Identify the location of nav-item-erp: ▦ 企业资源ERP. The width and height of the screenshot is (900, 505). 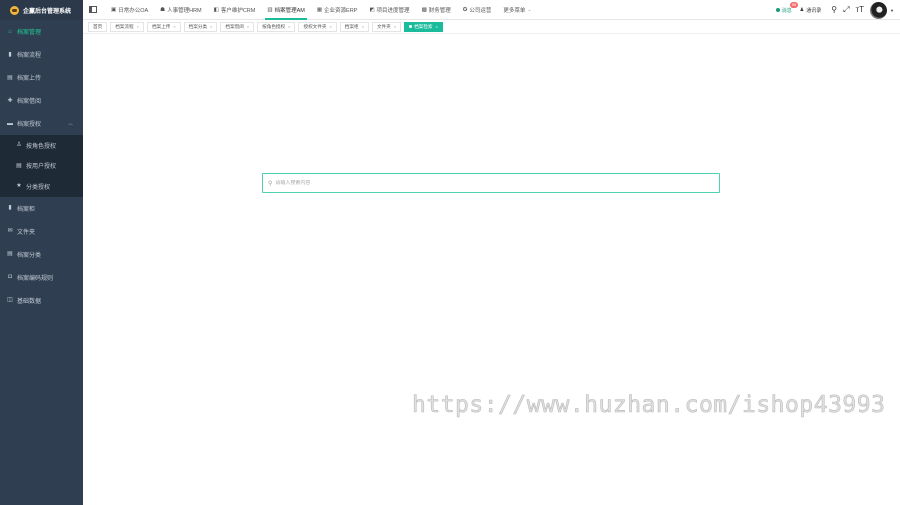
(337, 10).